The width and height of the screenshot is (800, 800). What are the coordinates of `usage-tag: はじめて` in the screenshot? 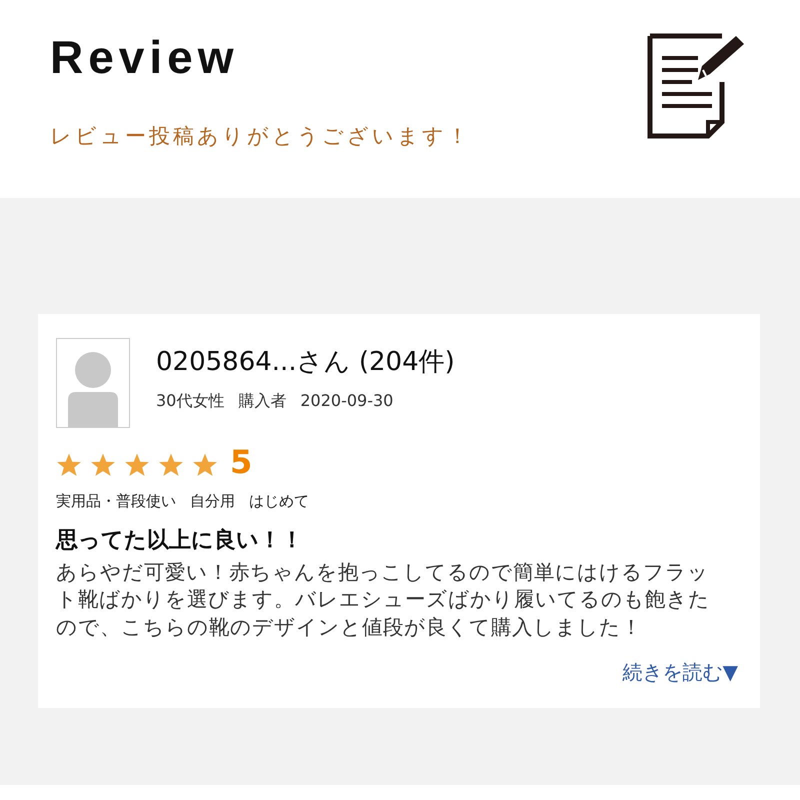 It's located at (279, 501).